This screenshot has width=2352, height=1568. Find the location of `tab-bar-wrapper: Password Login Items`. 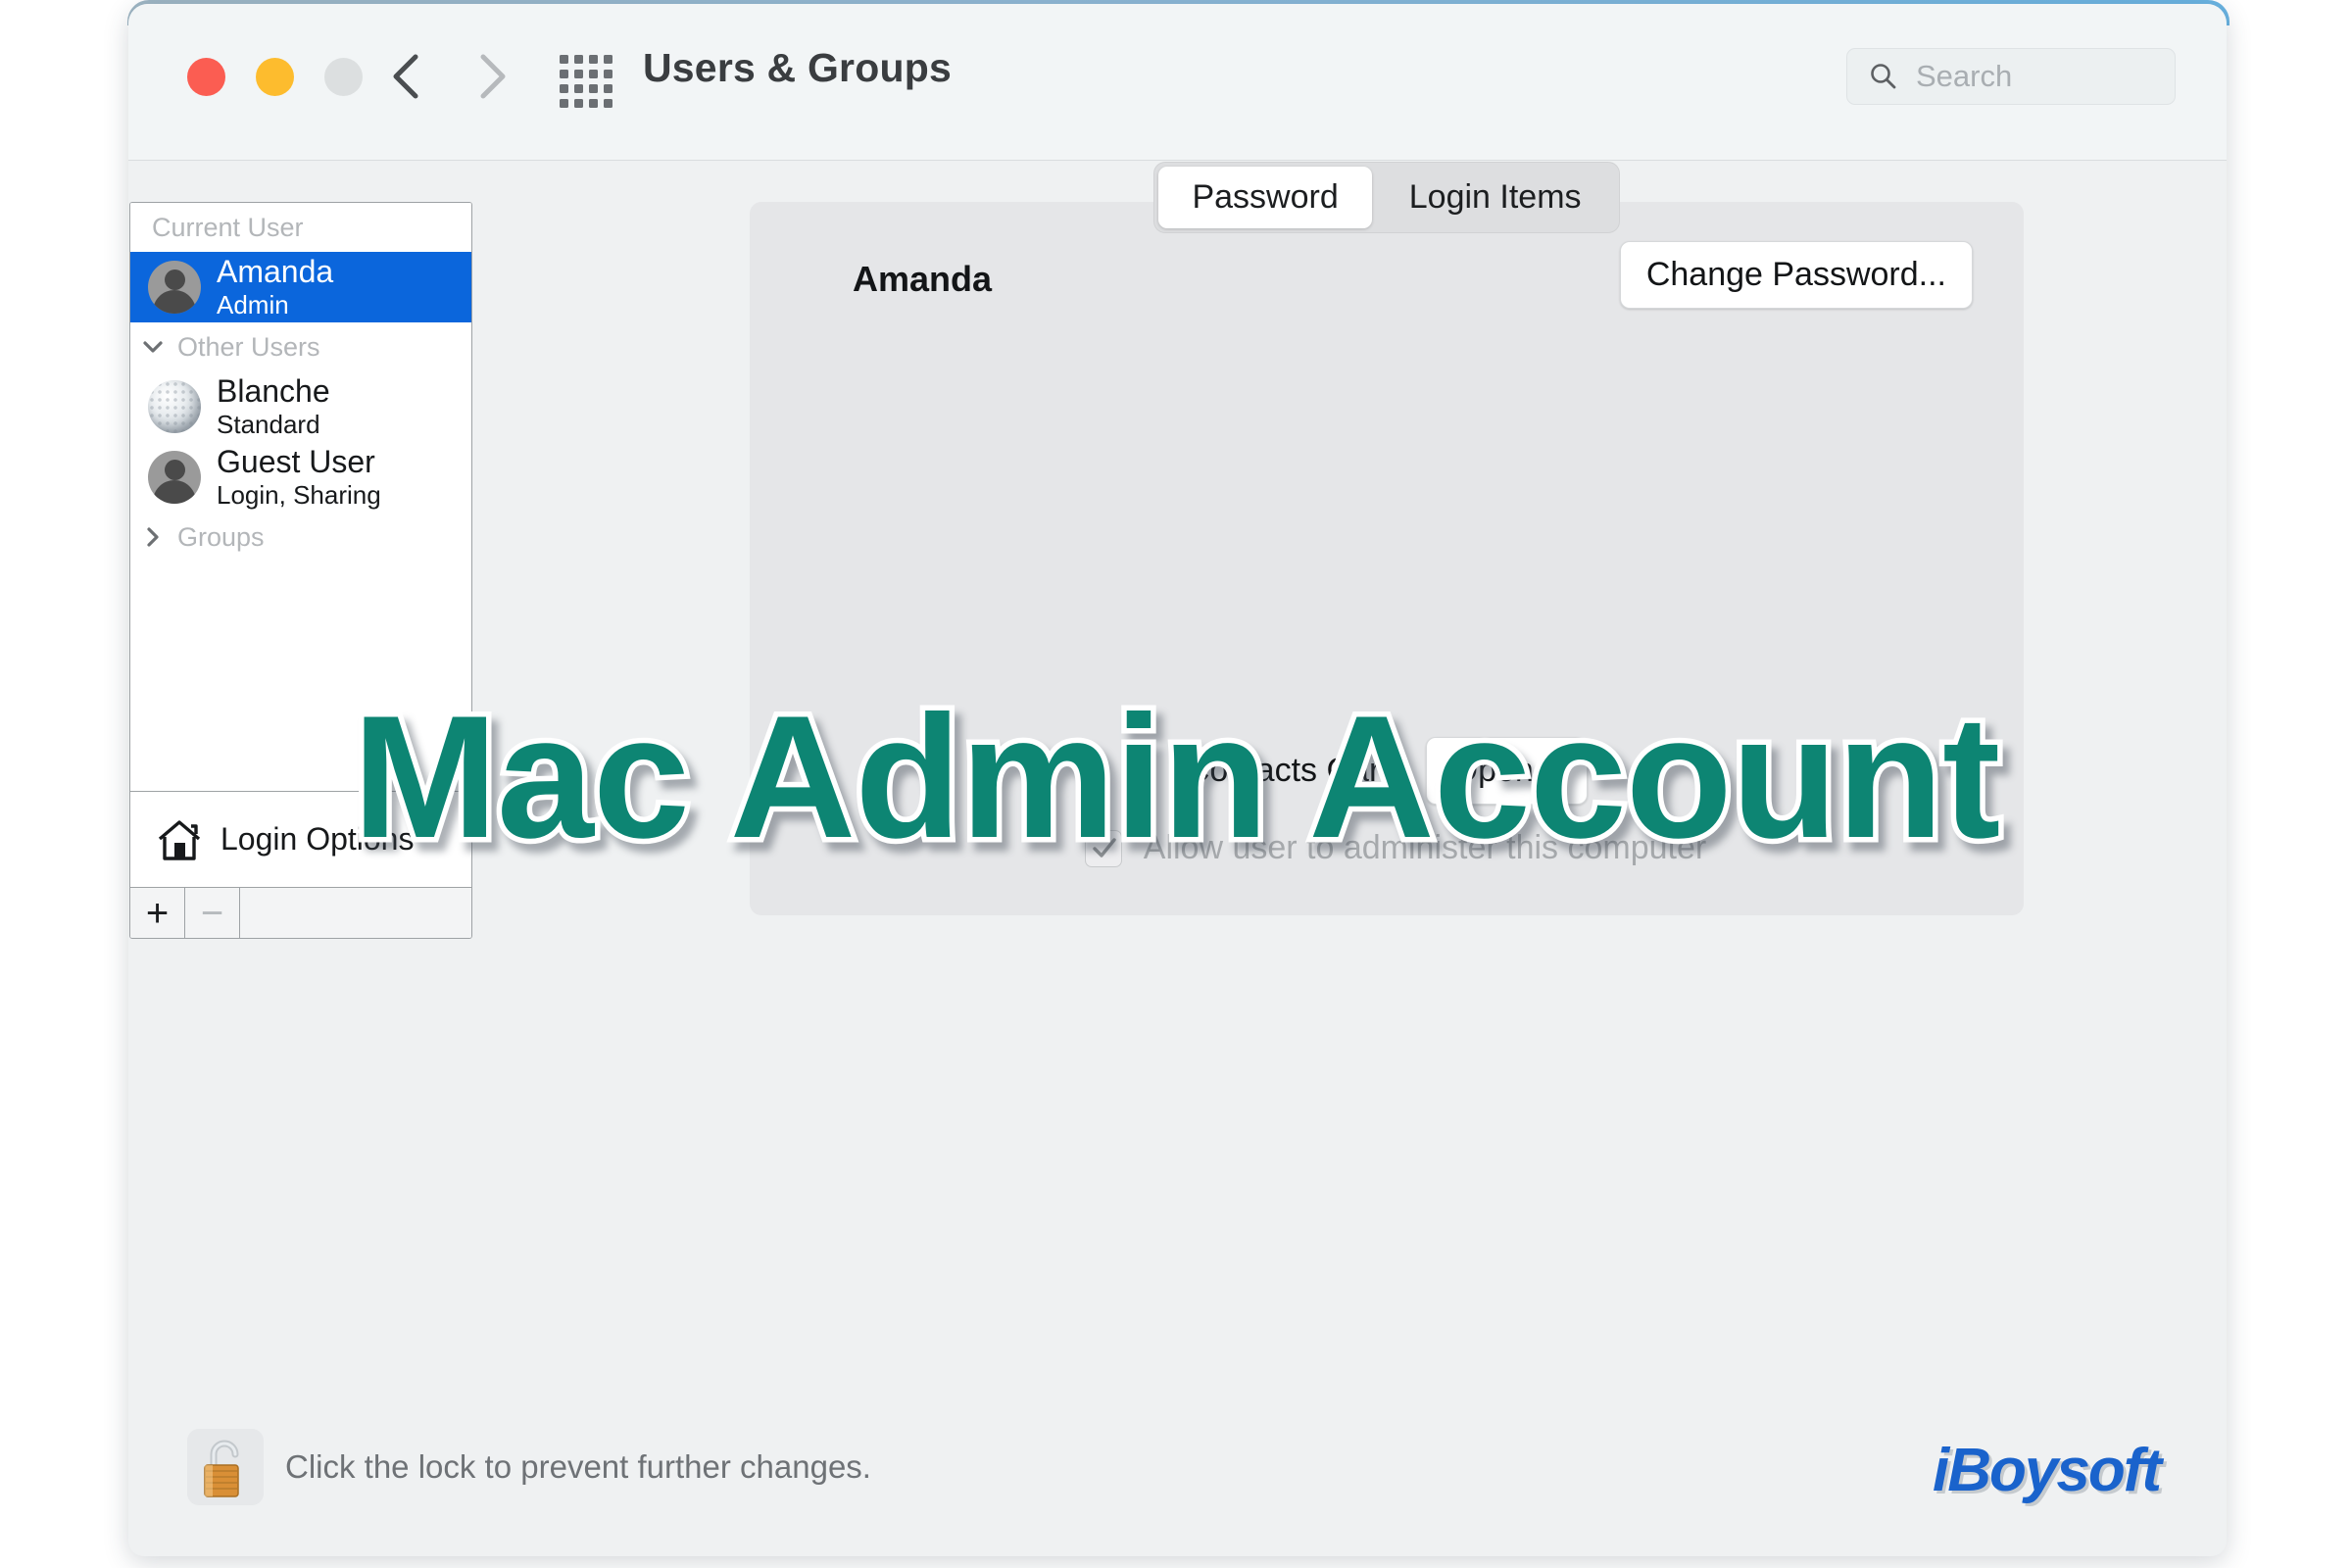

tab-bar-wrapper: Password Login Items is located at coordinates (1387, 197).